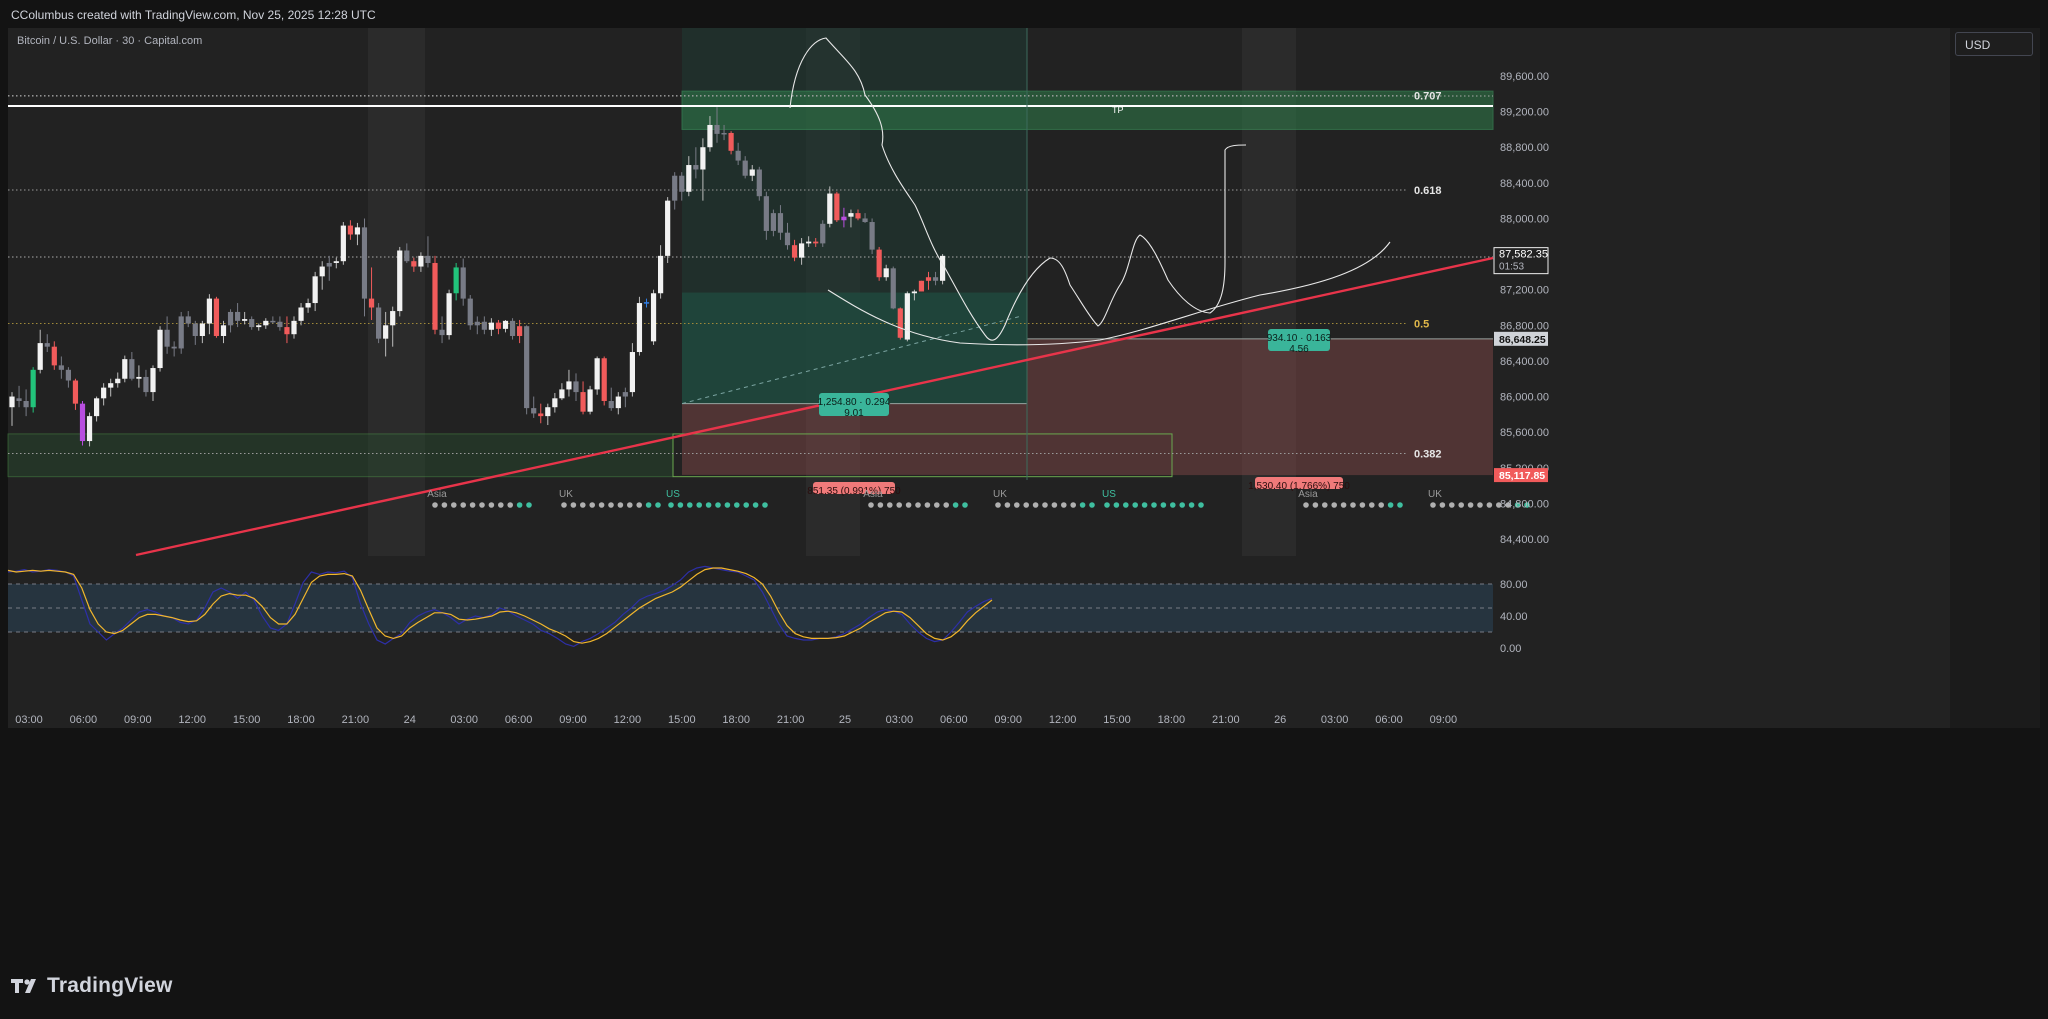 This screenshot has width=2048, height=1019. Describe the element at coordinates (854, 489) in the screenshot. I see `stop-label-1: 851.35 (0.991%) 750` at that location.